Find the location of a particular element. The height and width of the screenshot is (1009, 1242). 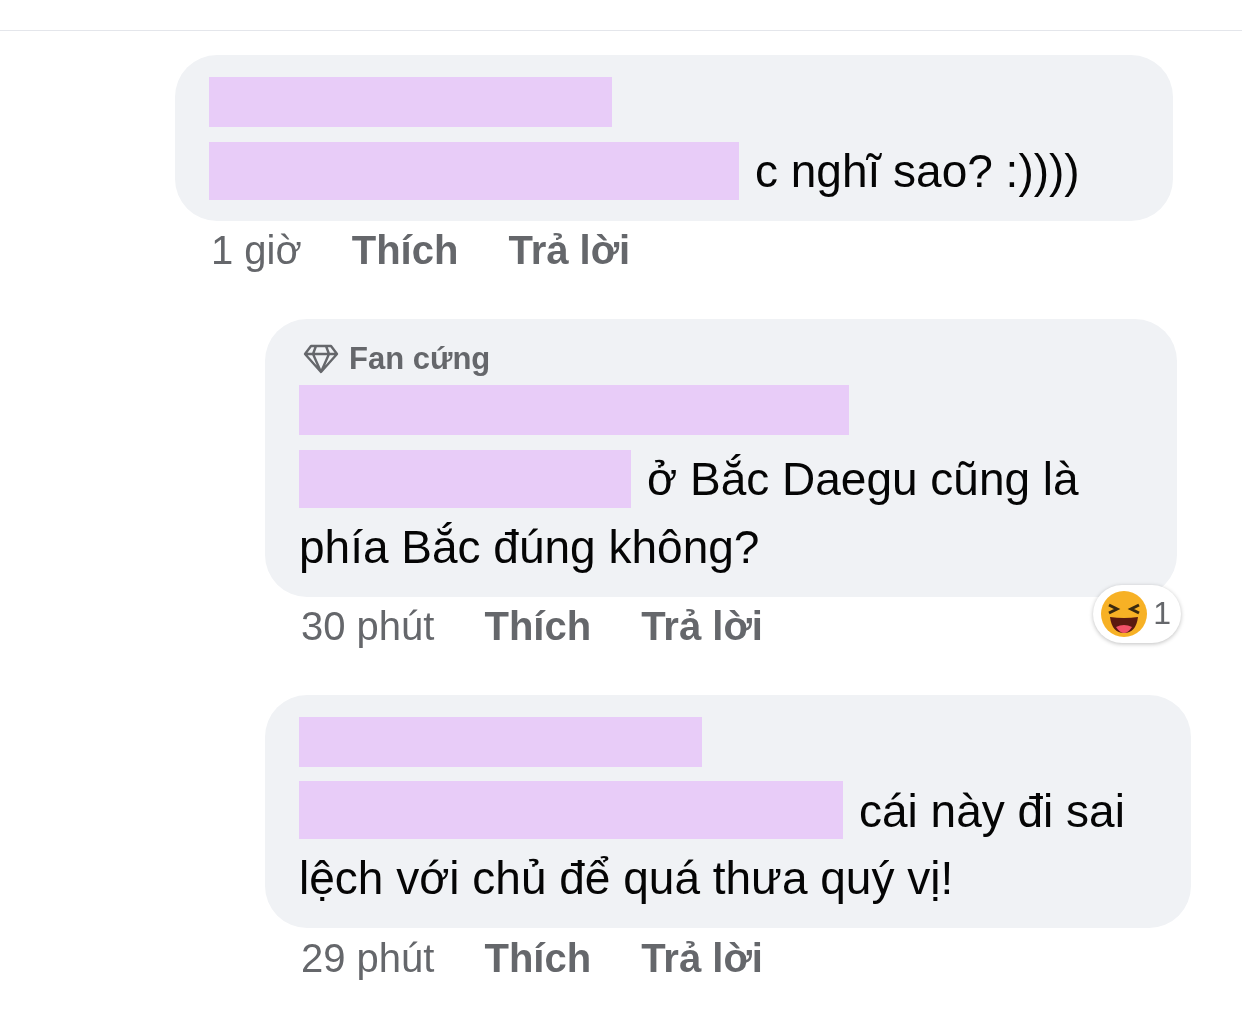

reaction-badge: 1 is located at coordinates (1137, 613).